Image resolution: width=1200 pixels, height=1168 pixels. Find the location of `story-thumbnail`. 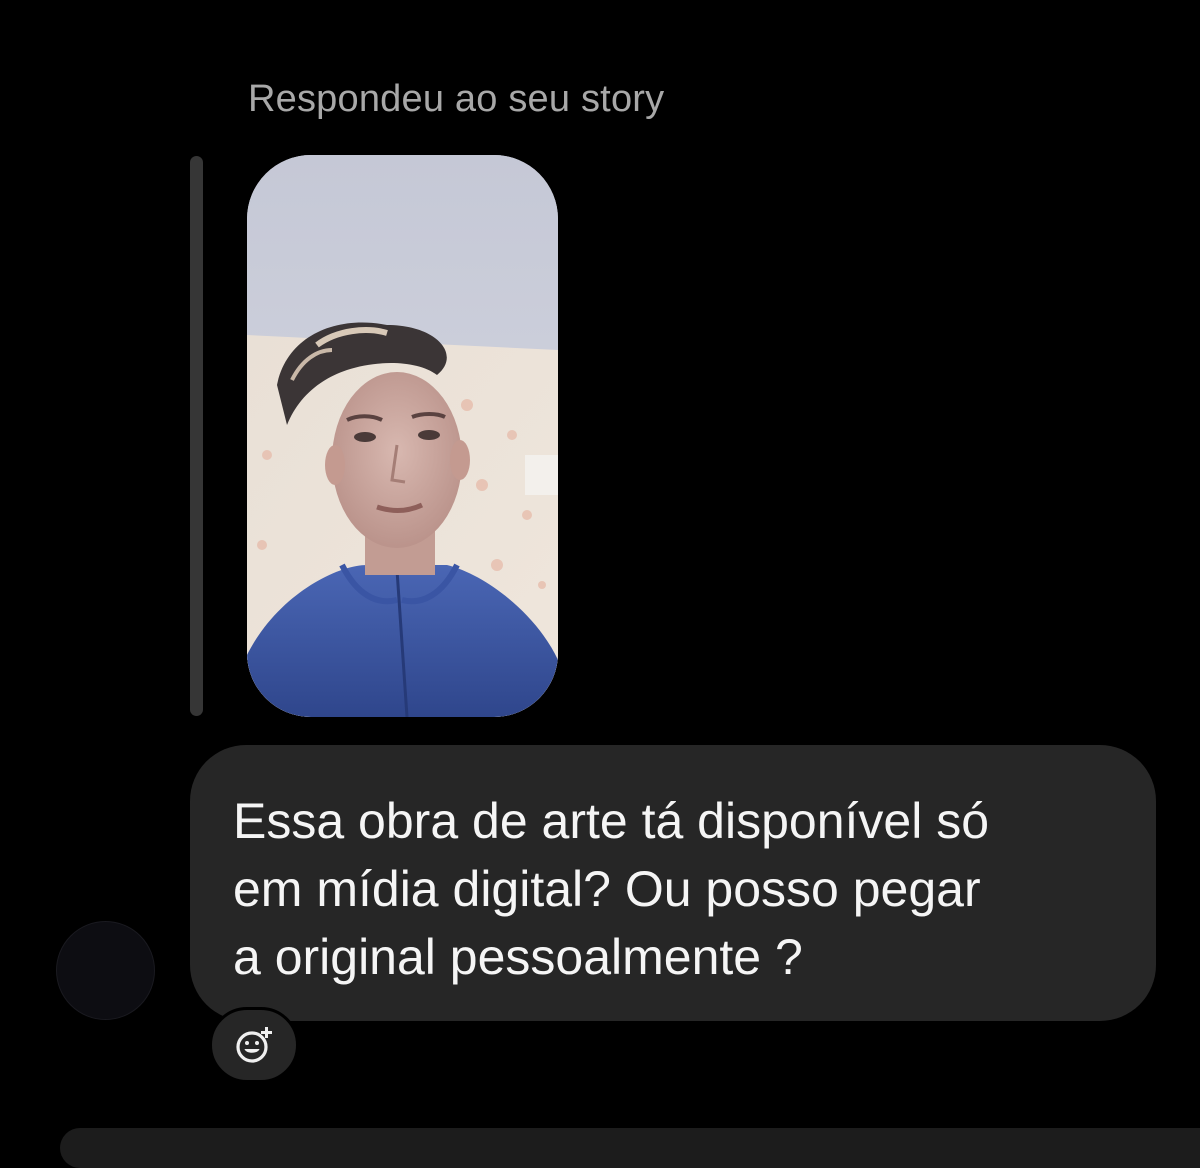

story-thumbnail is located at coordinates (402, 436).